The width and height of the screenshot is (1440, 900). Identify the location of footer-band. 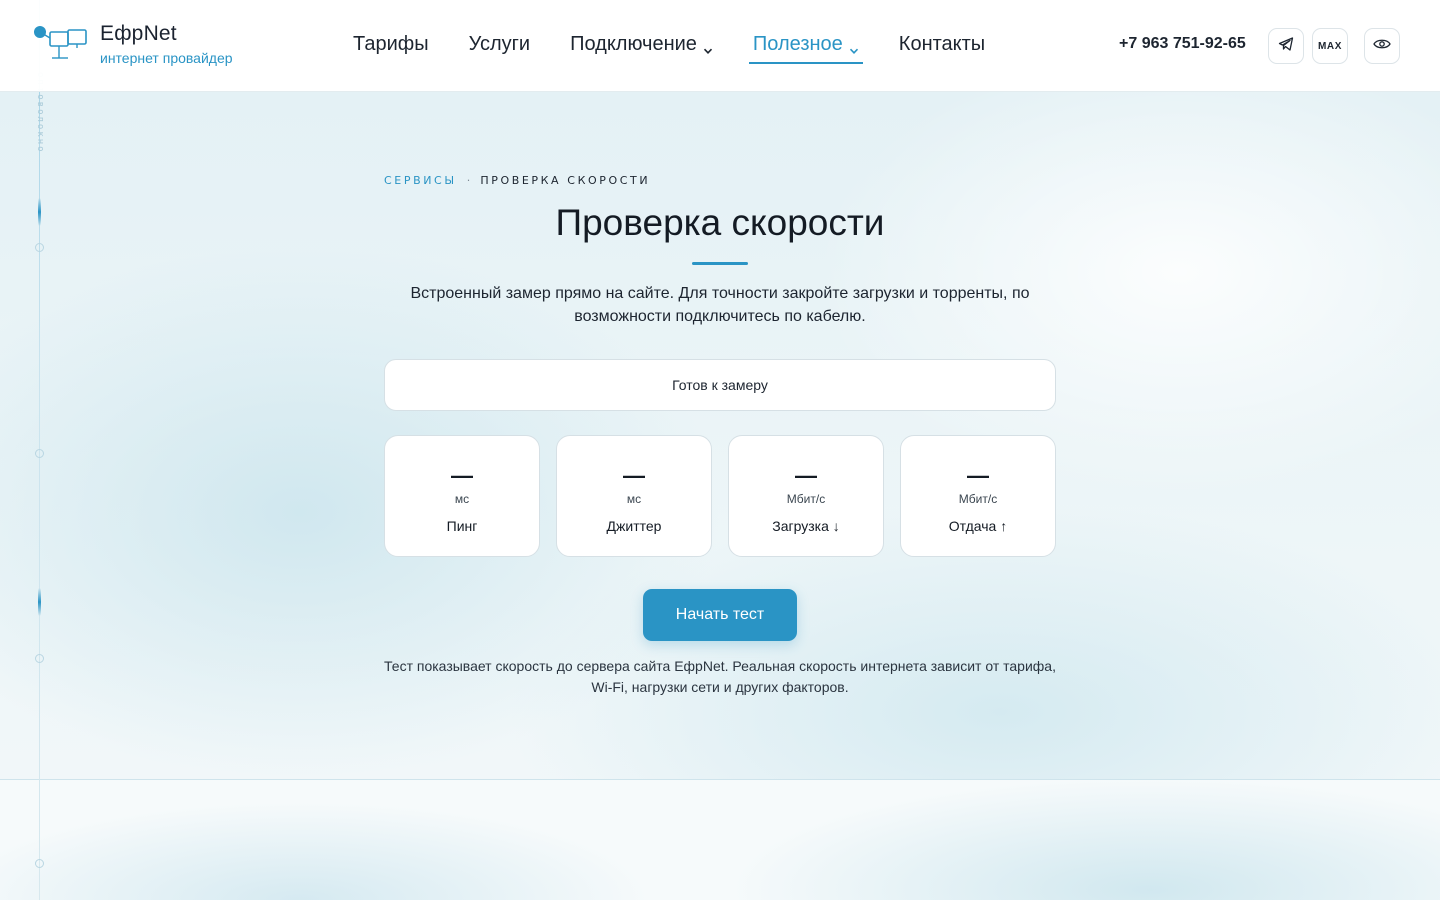
(720, 839).